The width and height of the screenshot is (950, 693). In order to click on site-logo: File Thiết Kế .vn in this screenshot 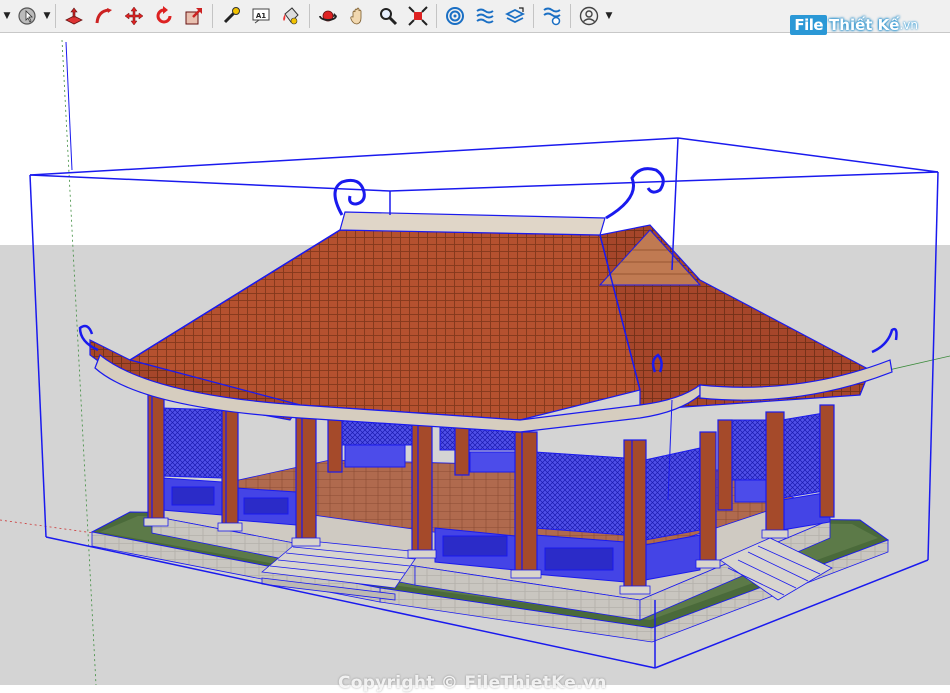, I will do `click(854, 25)`.